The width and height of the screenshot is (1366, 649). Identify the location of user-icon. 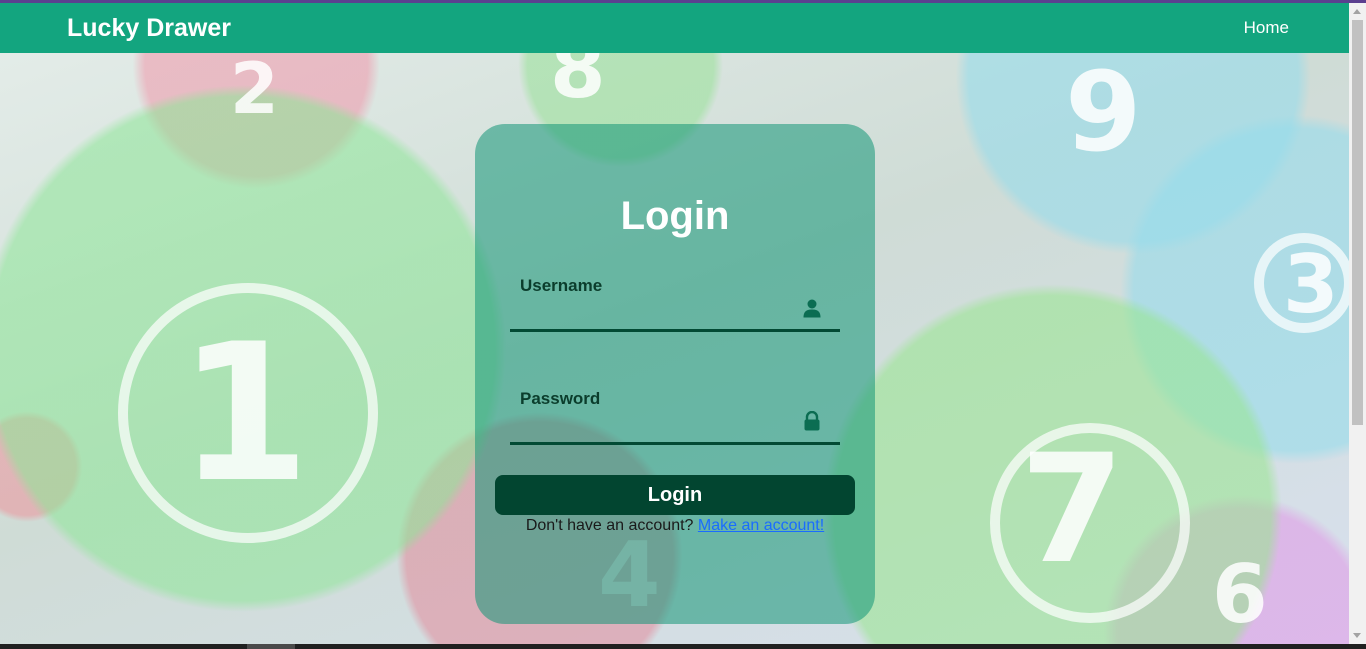
(812, 308).